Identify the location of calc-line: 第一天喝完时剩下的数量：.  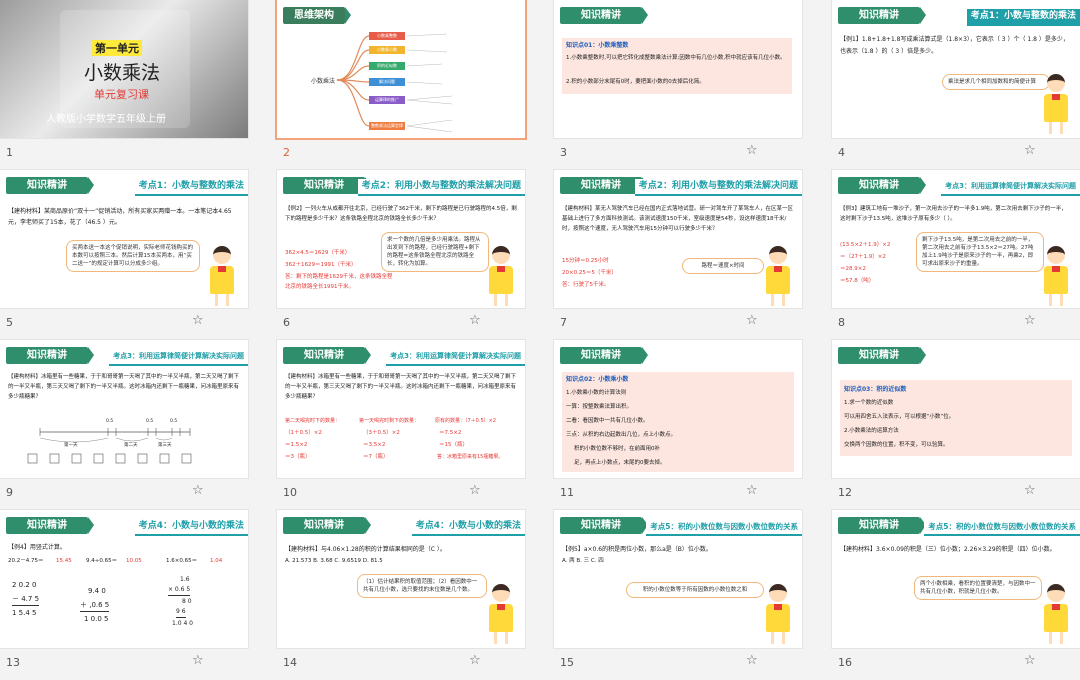
(389, 421).